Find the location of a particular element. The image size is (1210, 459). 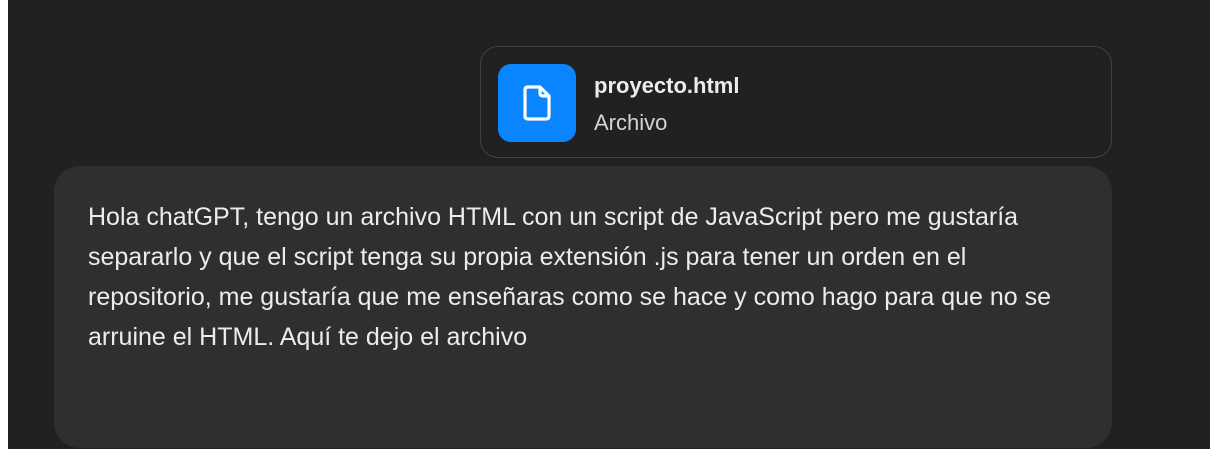

file-icon-tile is located at coordinates (537, 103).